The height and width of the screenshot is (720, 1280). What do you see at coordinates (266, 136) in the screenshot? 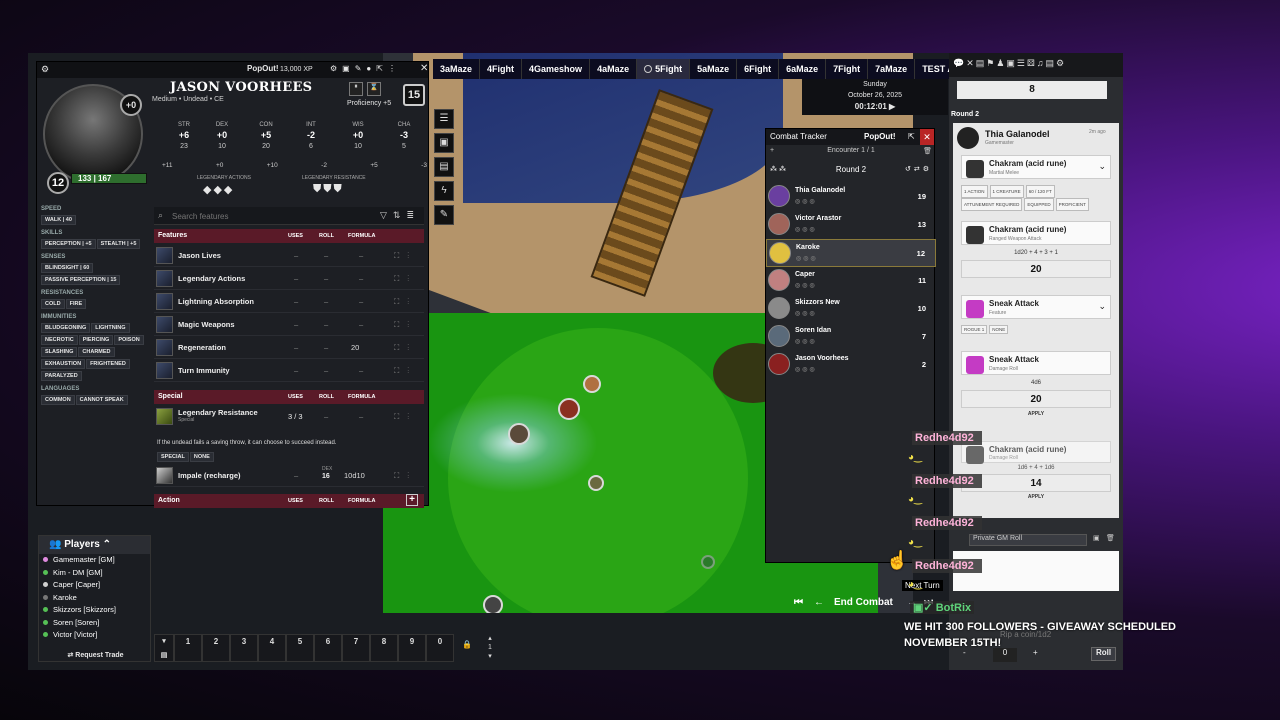
I see `ability-con: CON +5 20` at bounding box center [266, 136].